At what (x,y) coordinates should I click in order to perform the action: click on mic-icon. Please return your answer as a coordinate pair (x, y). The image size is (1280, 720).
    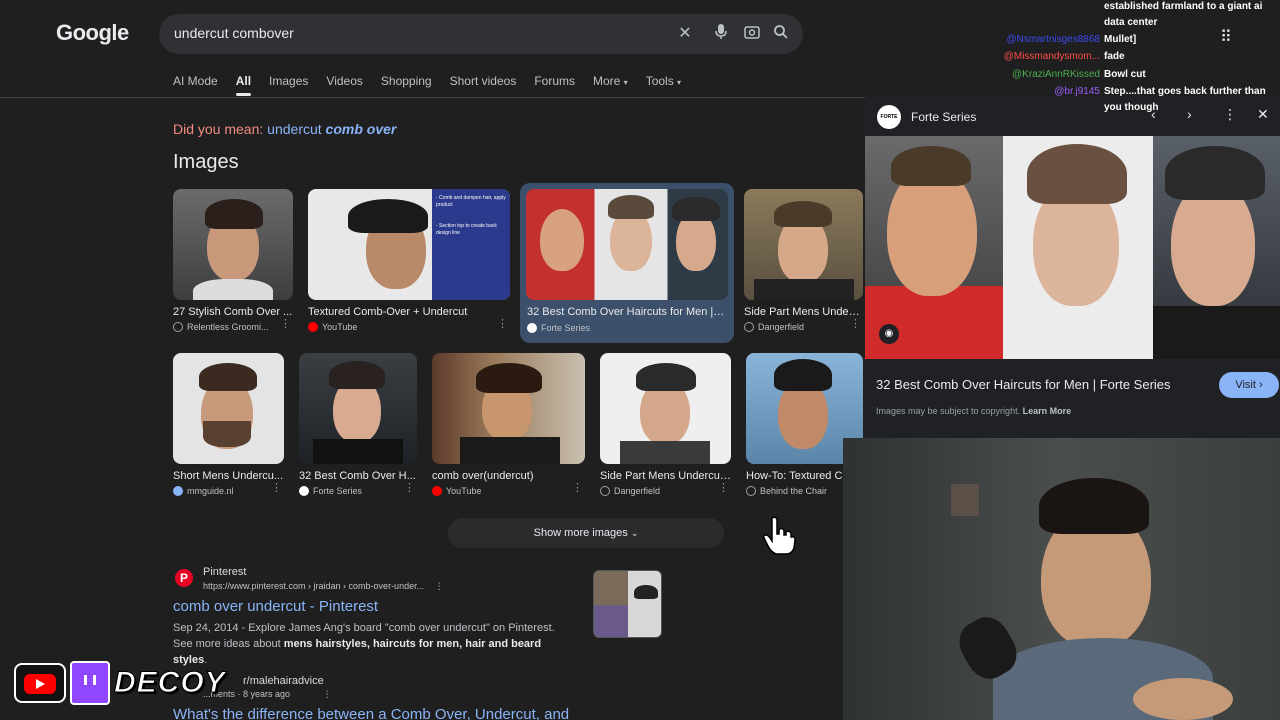
    Looking at the image, I should click on (721, 34).